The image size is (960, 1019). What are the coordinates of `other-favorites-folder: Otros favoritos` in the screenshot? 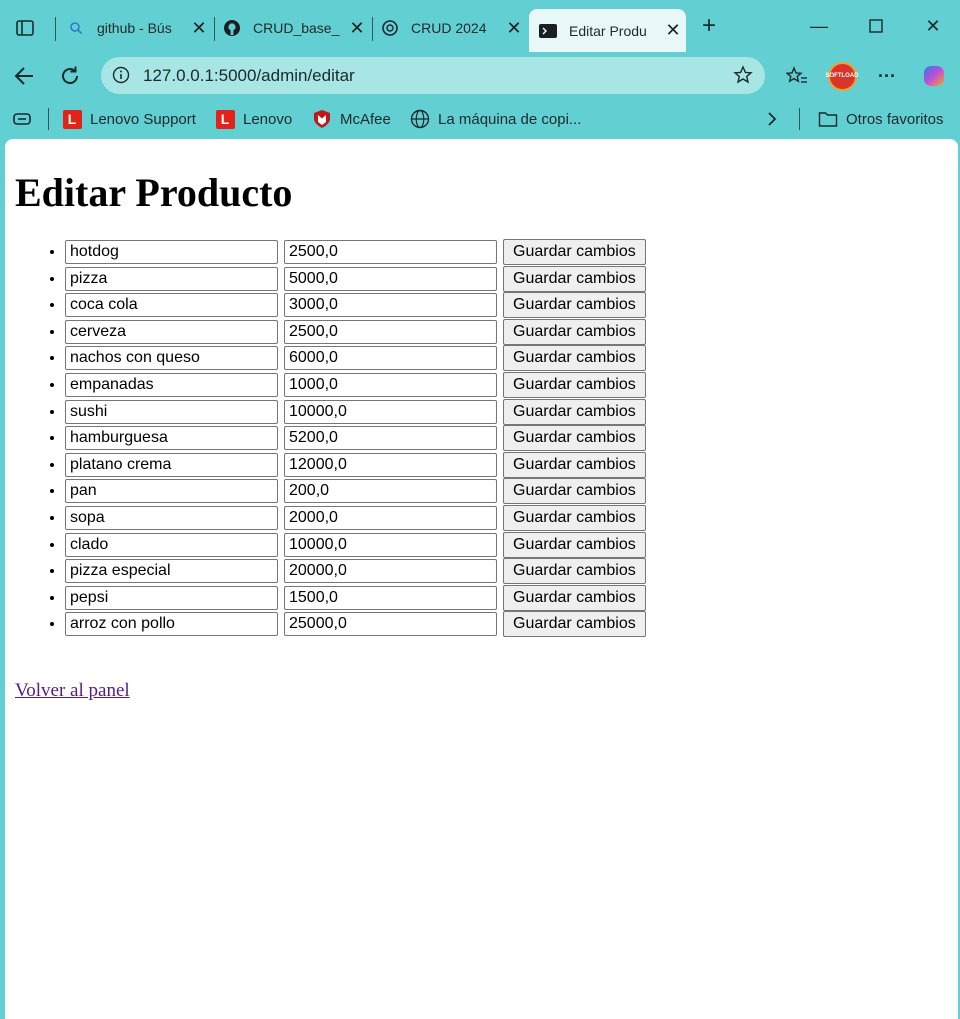 It's located at (881, 119).